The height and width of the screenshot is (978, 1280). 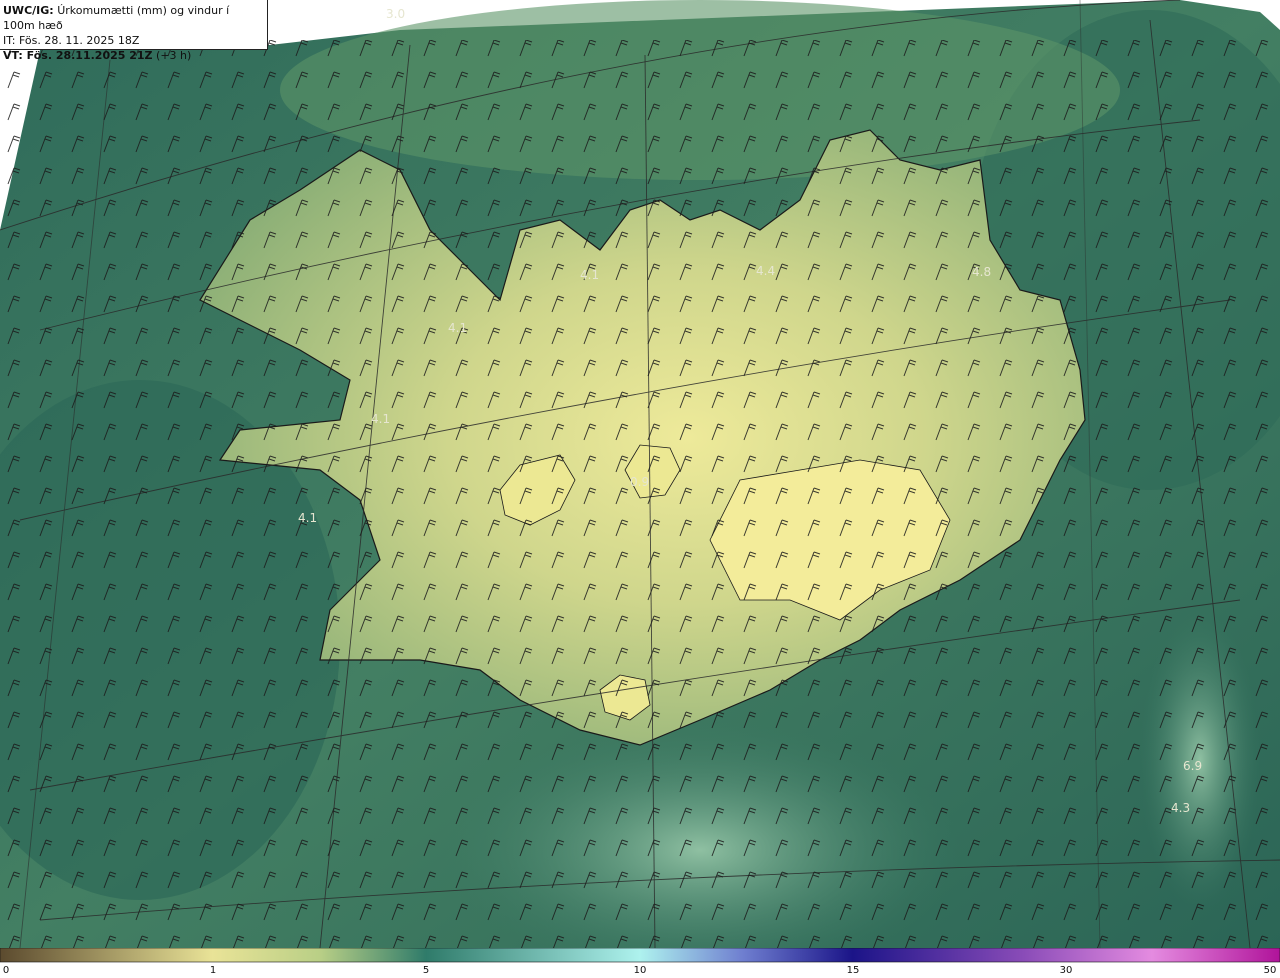 I want to click on map-label: 0.9, so click(x=639, y=482).